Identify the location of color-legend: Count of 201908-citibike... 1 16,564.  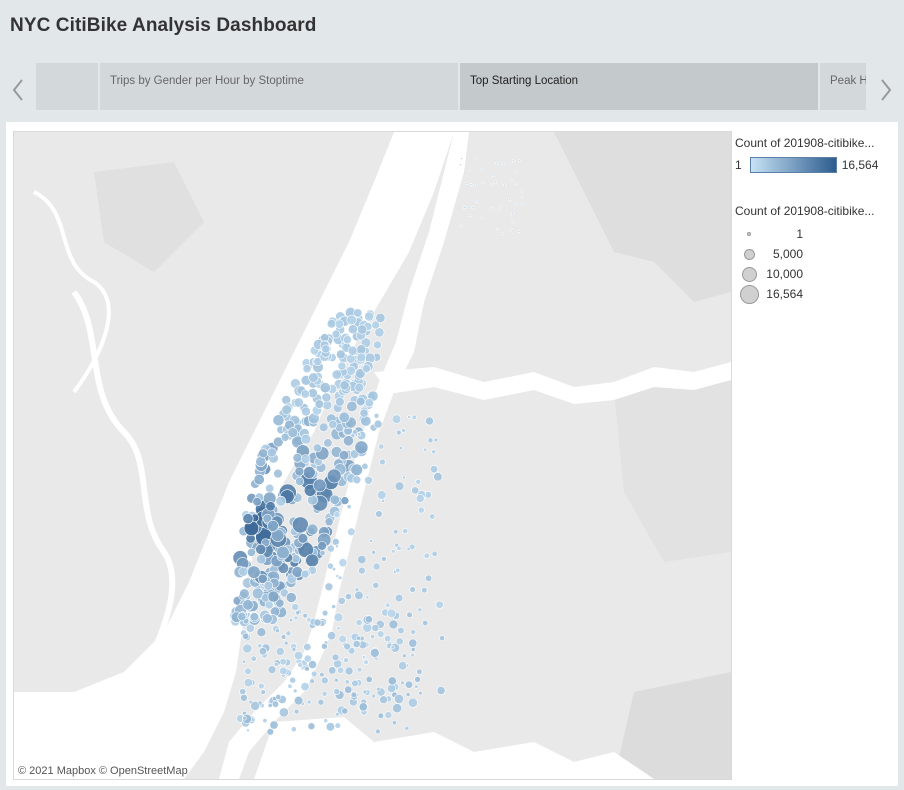
(806, 154).